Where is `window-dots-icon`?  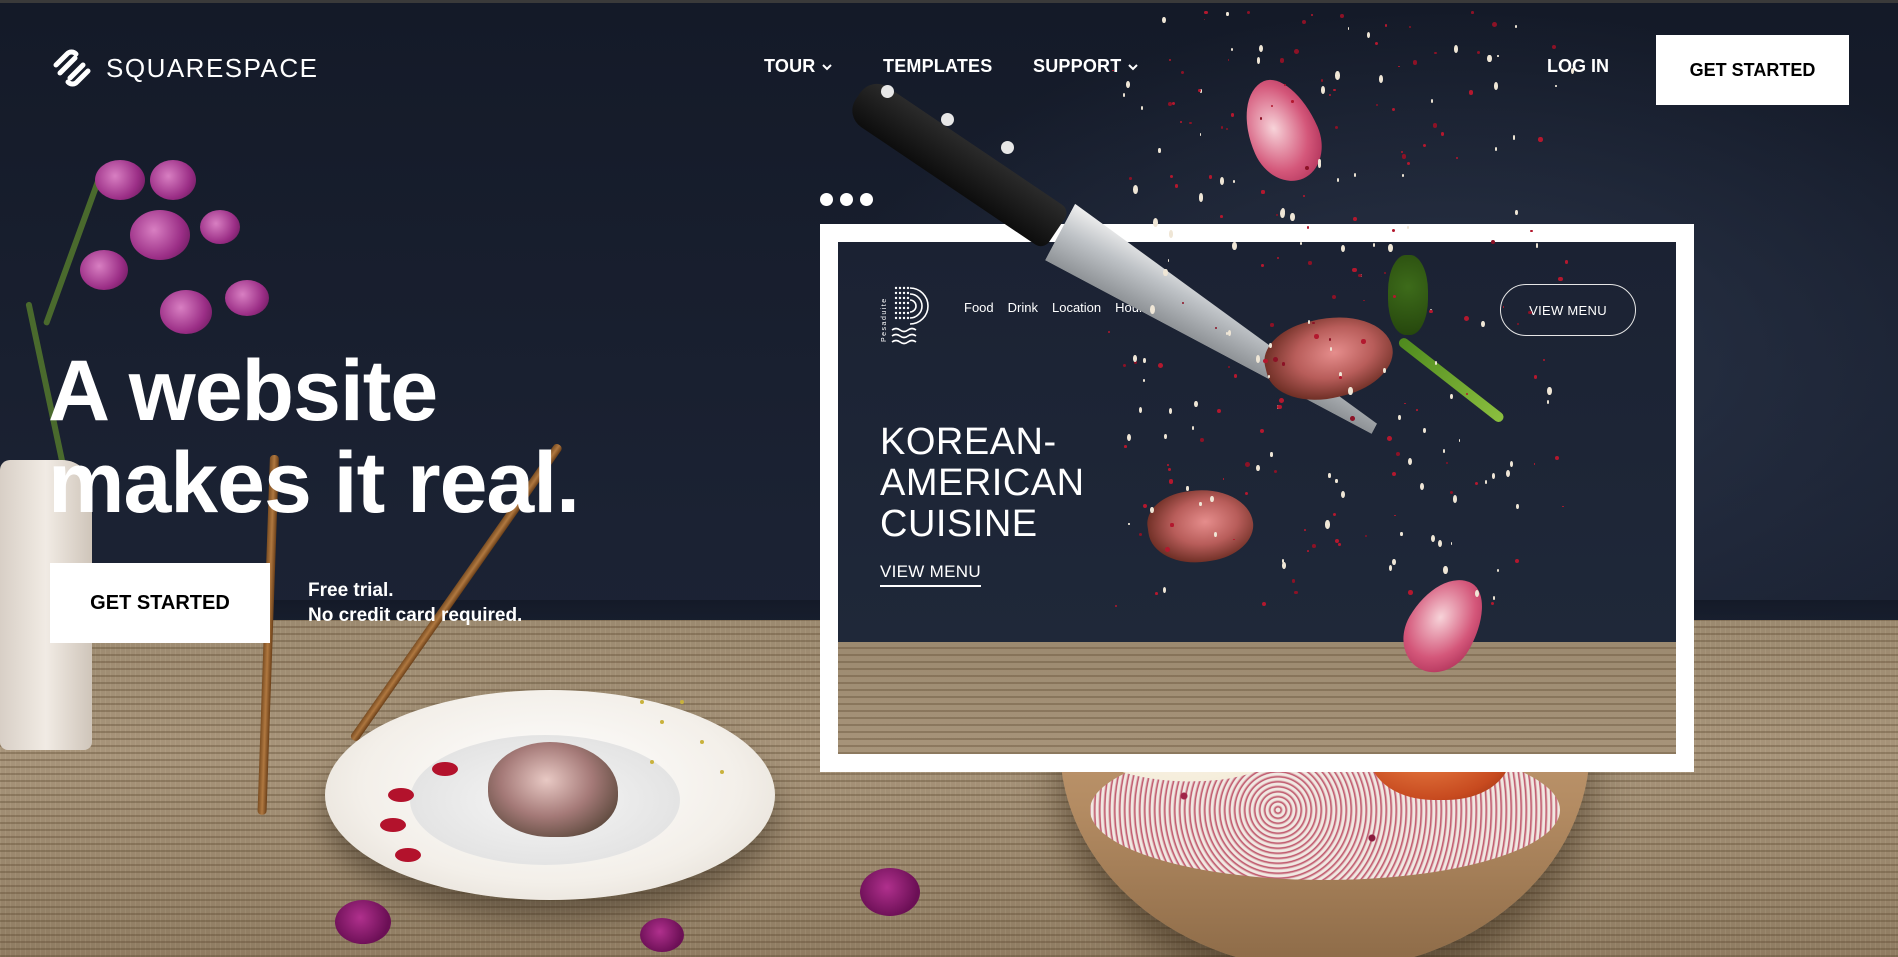 window-dots-icon is located at coordinates (846, 199).